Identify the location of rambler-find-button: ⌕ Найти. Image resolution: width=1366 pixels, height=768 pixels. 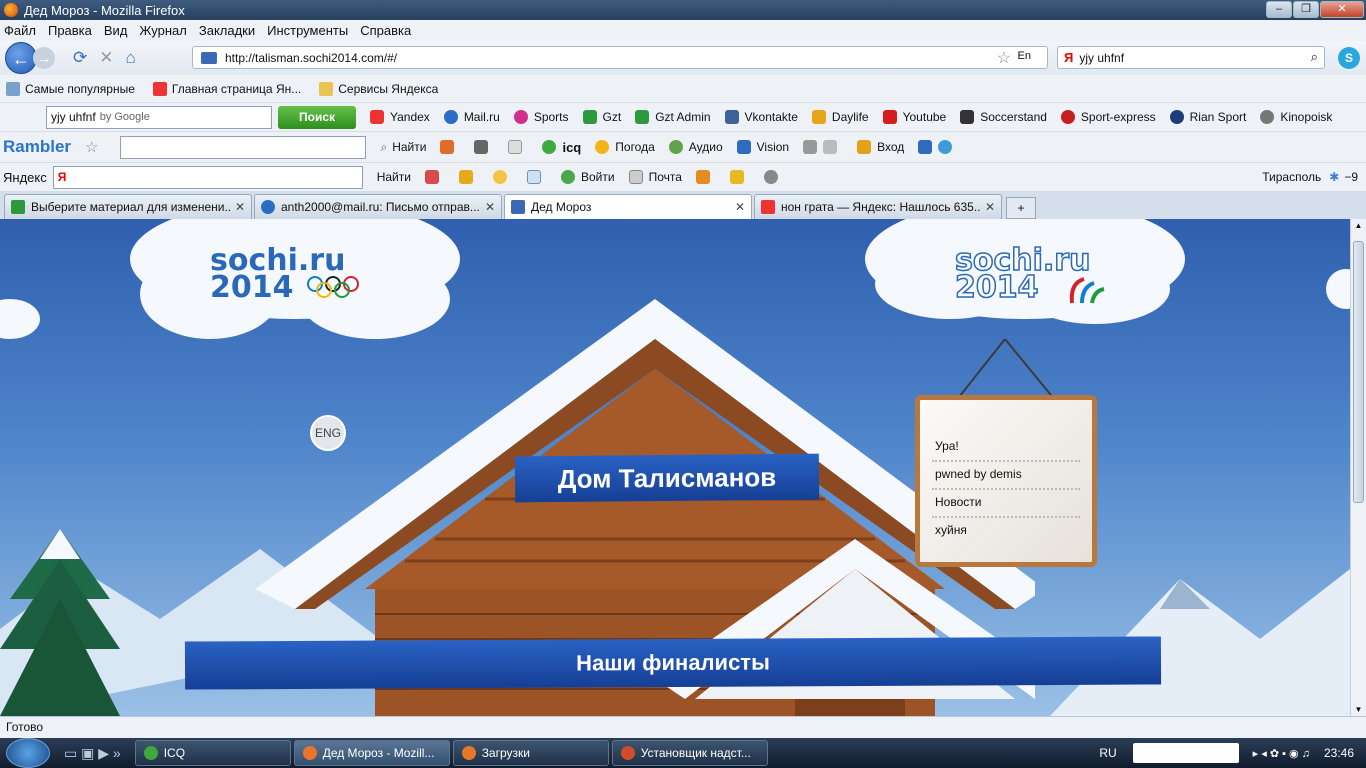
(403, 147).